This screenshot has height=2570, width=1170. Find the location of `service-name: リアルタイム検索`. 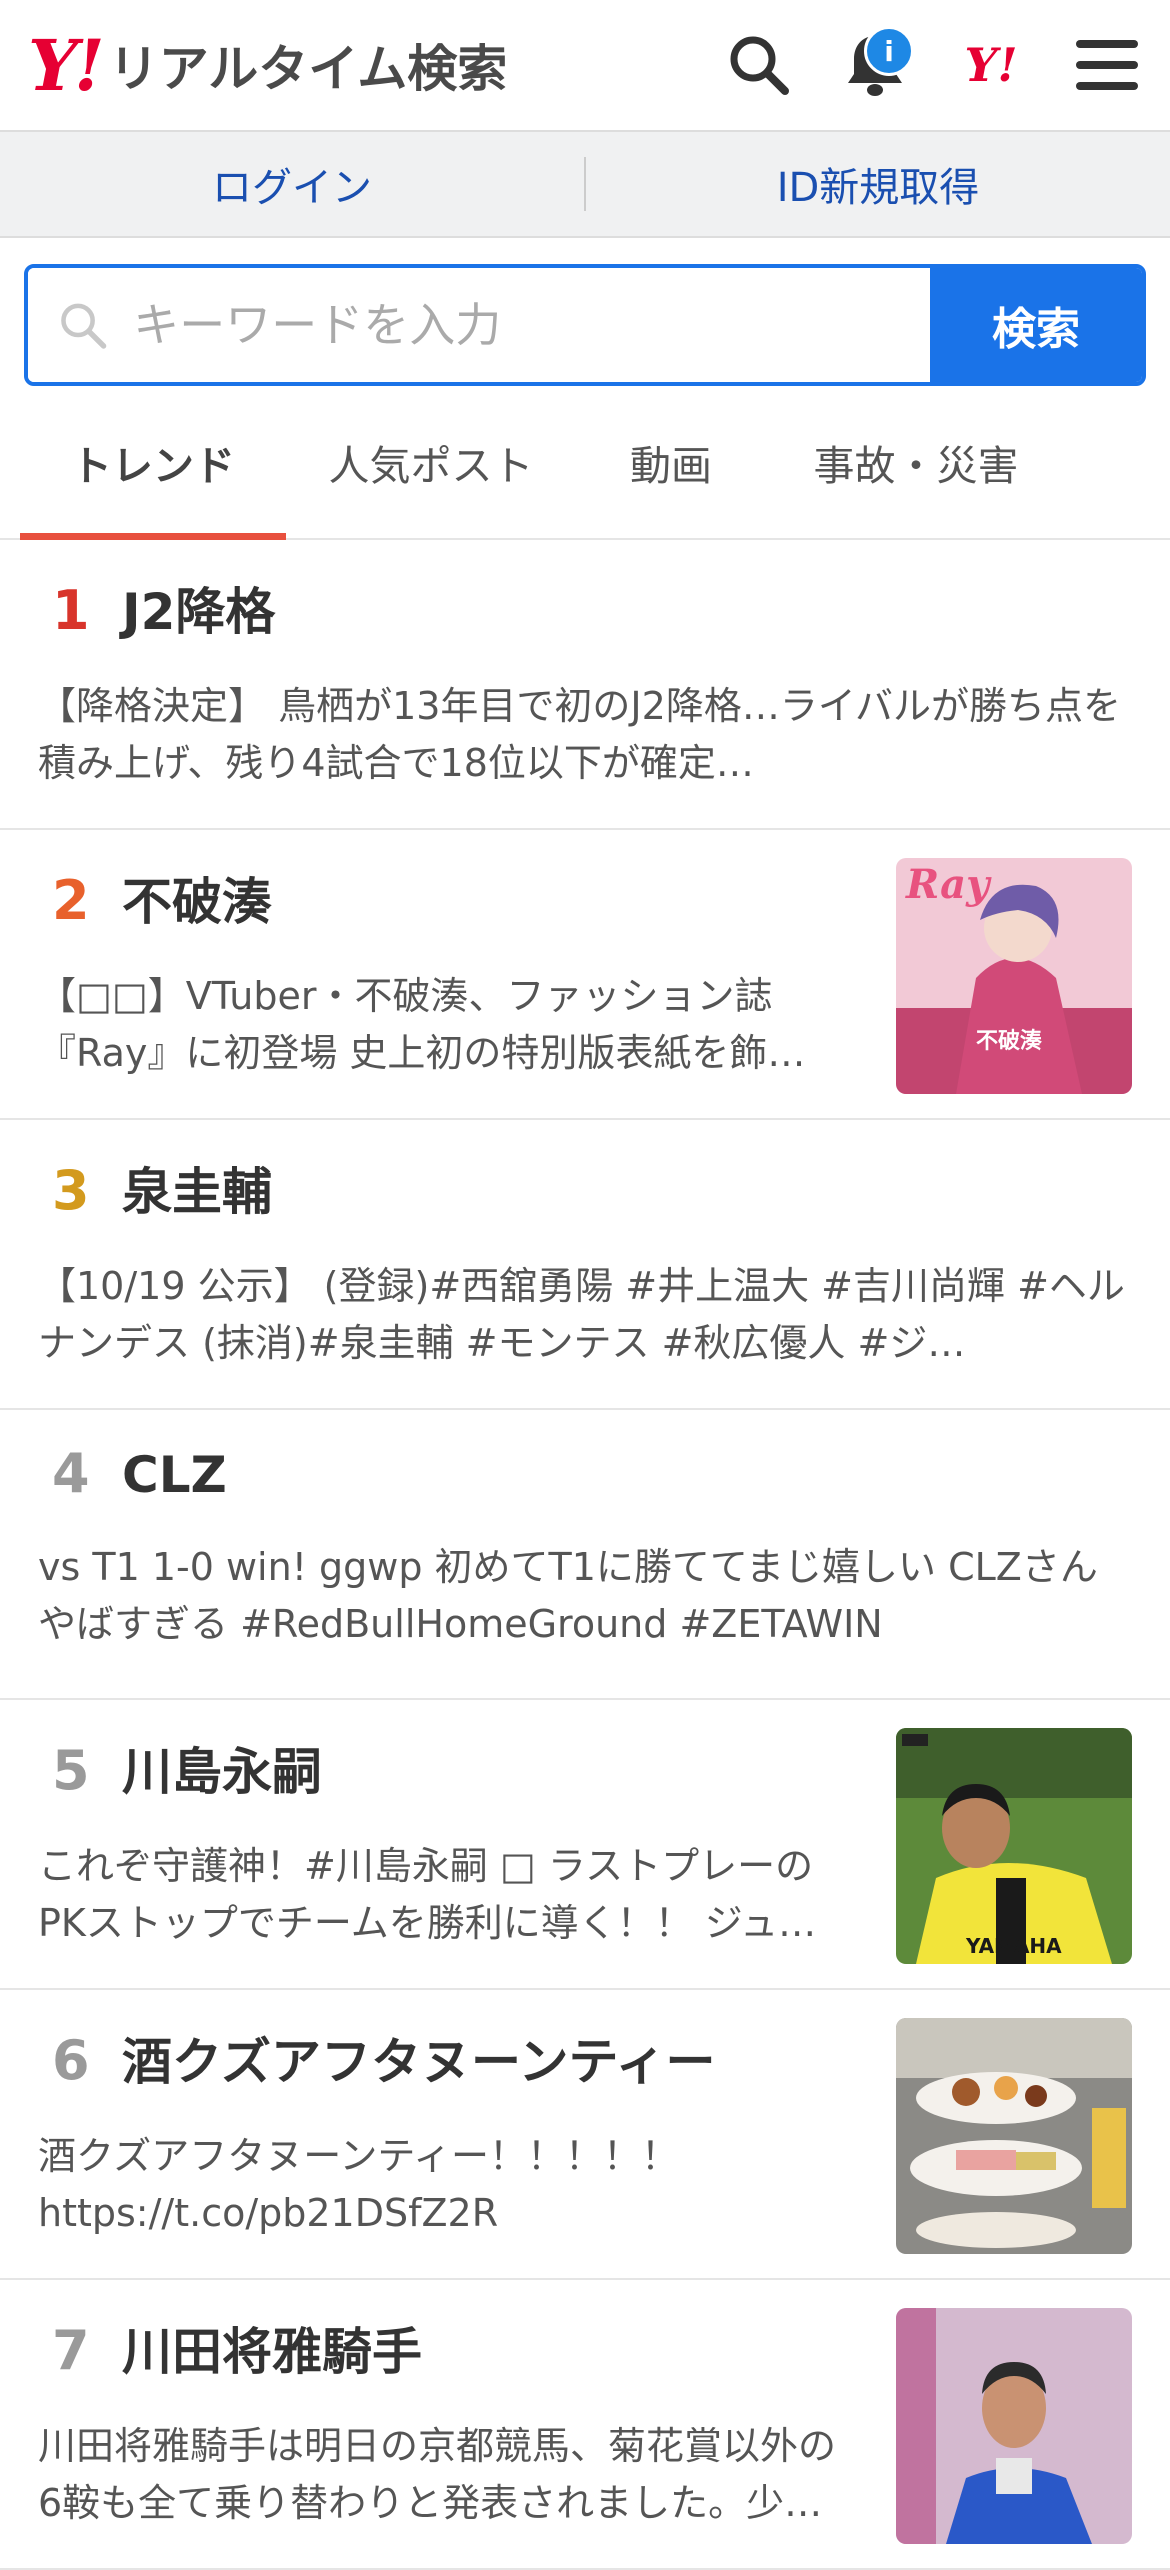

service-name: リアルタイム検索 is located at coordinates (308, 69).